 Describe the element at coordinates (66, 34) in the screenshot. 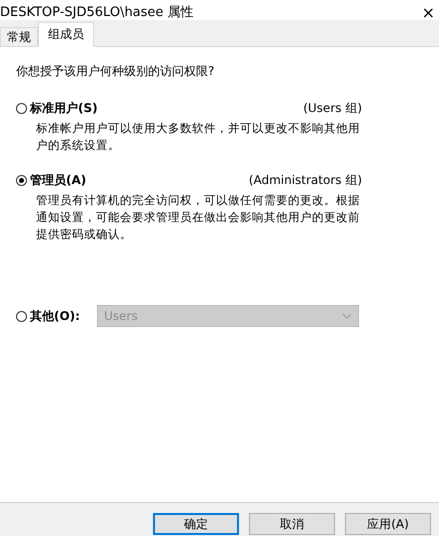

I see `tab: 组成员` at that location.